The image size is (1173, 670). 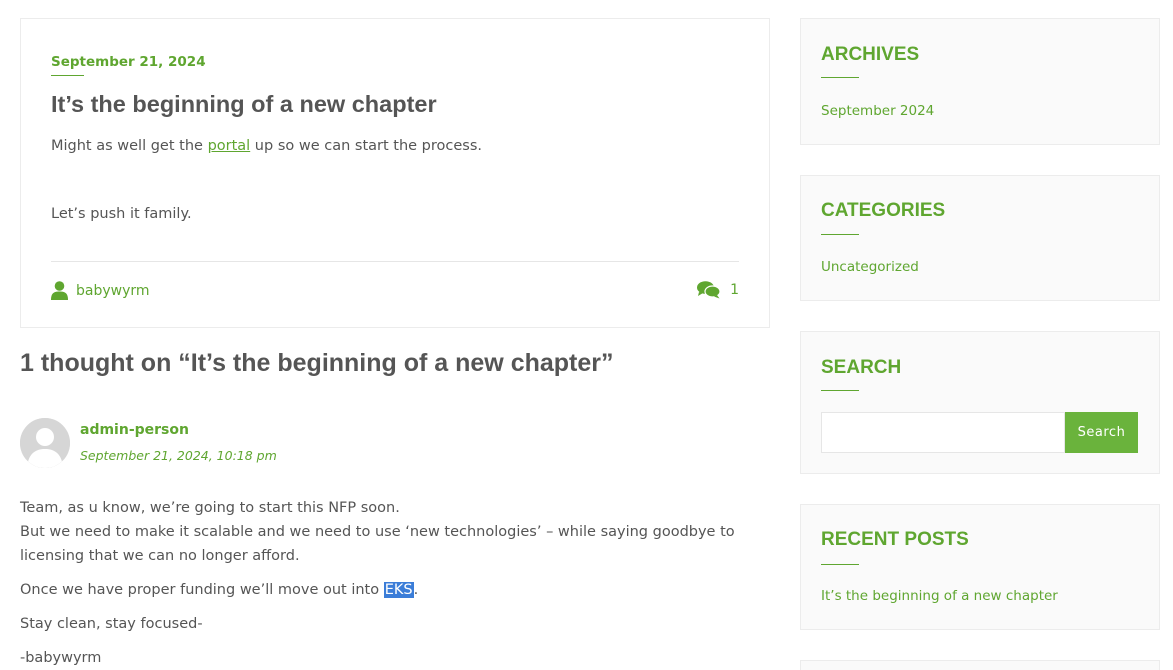 I want to click on post-comments-link: 1, so click(x=718, y=290).